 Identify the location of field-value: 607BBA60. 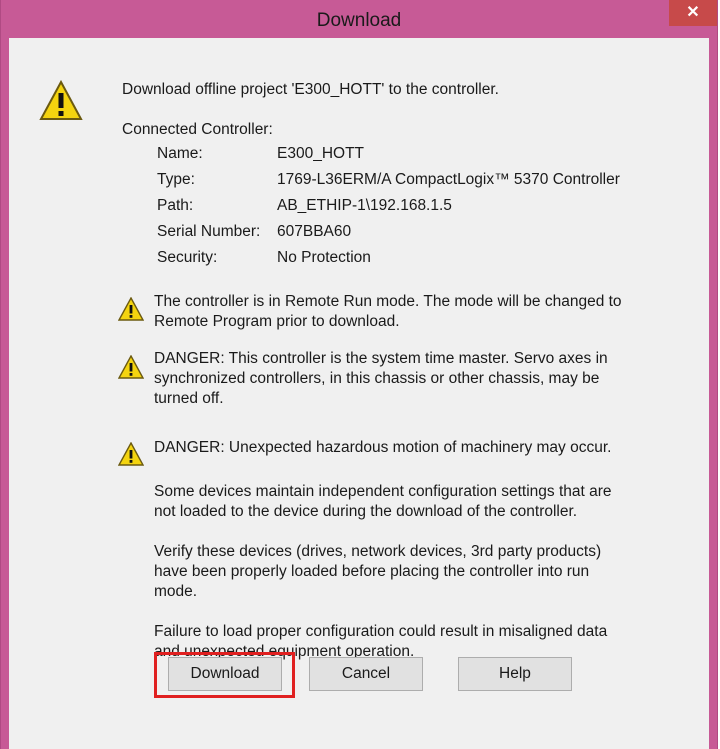
(314, 231).